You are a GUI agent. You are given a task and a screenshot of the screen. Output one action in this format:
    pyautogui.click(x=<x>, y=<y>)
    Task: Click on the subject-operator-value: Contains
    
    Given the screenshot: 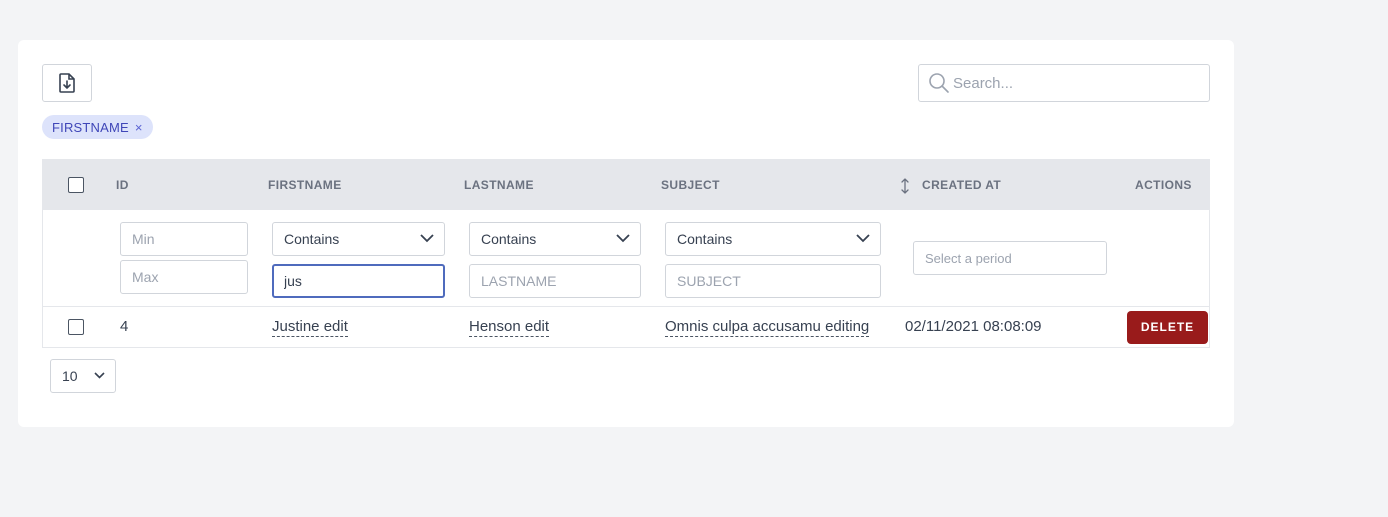 What is the action you would take?
    pyautogui.click(x=705, y=239)
    